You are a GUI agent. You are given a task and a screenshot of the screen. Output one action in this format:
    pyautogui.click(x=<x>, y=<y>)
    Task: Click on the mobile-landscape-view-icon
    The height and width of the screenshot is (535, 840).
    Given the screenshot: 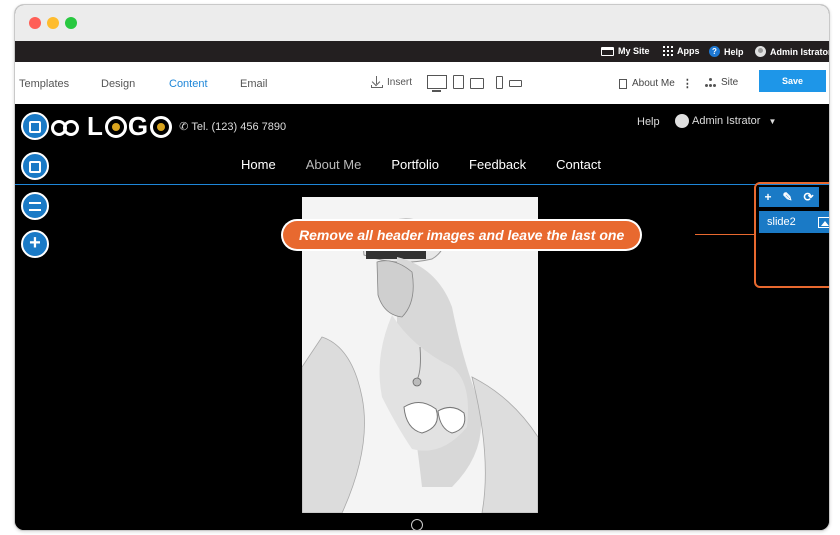 What is the action you would take?
    pyautogui.click(x=515, y=83)
    